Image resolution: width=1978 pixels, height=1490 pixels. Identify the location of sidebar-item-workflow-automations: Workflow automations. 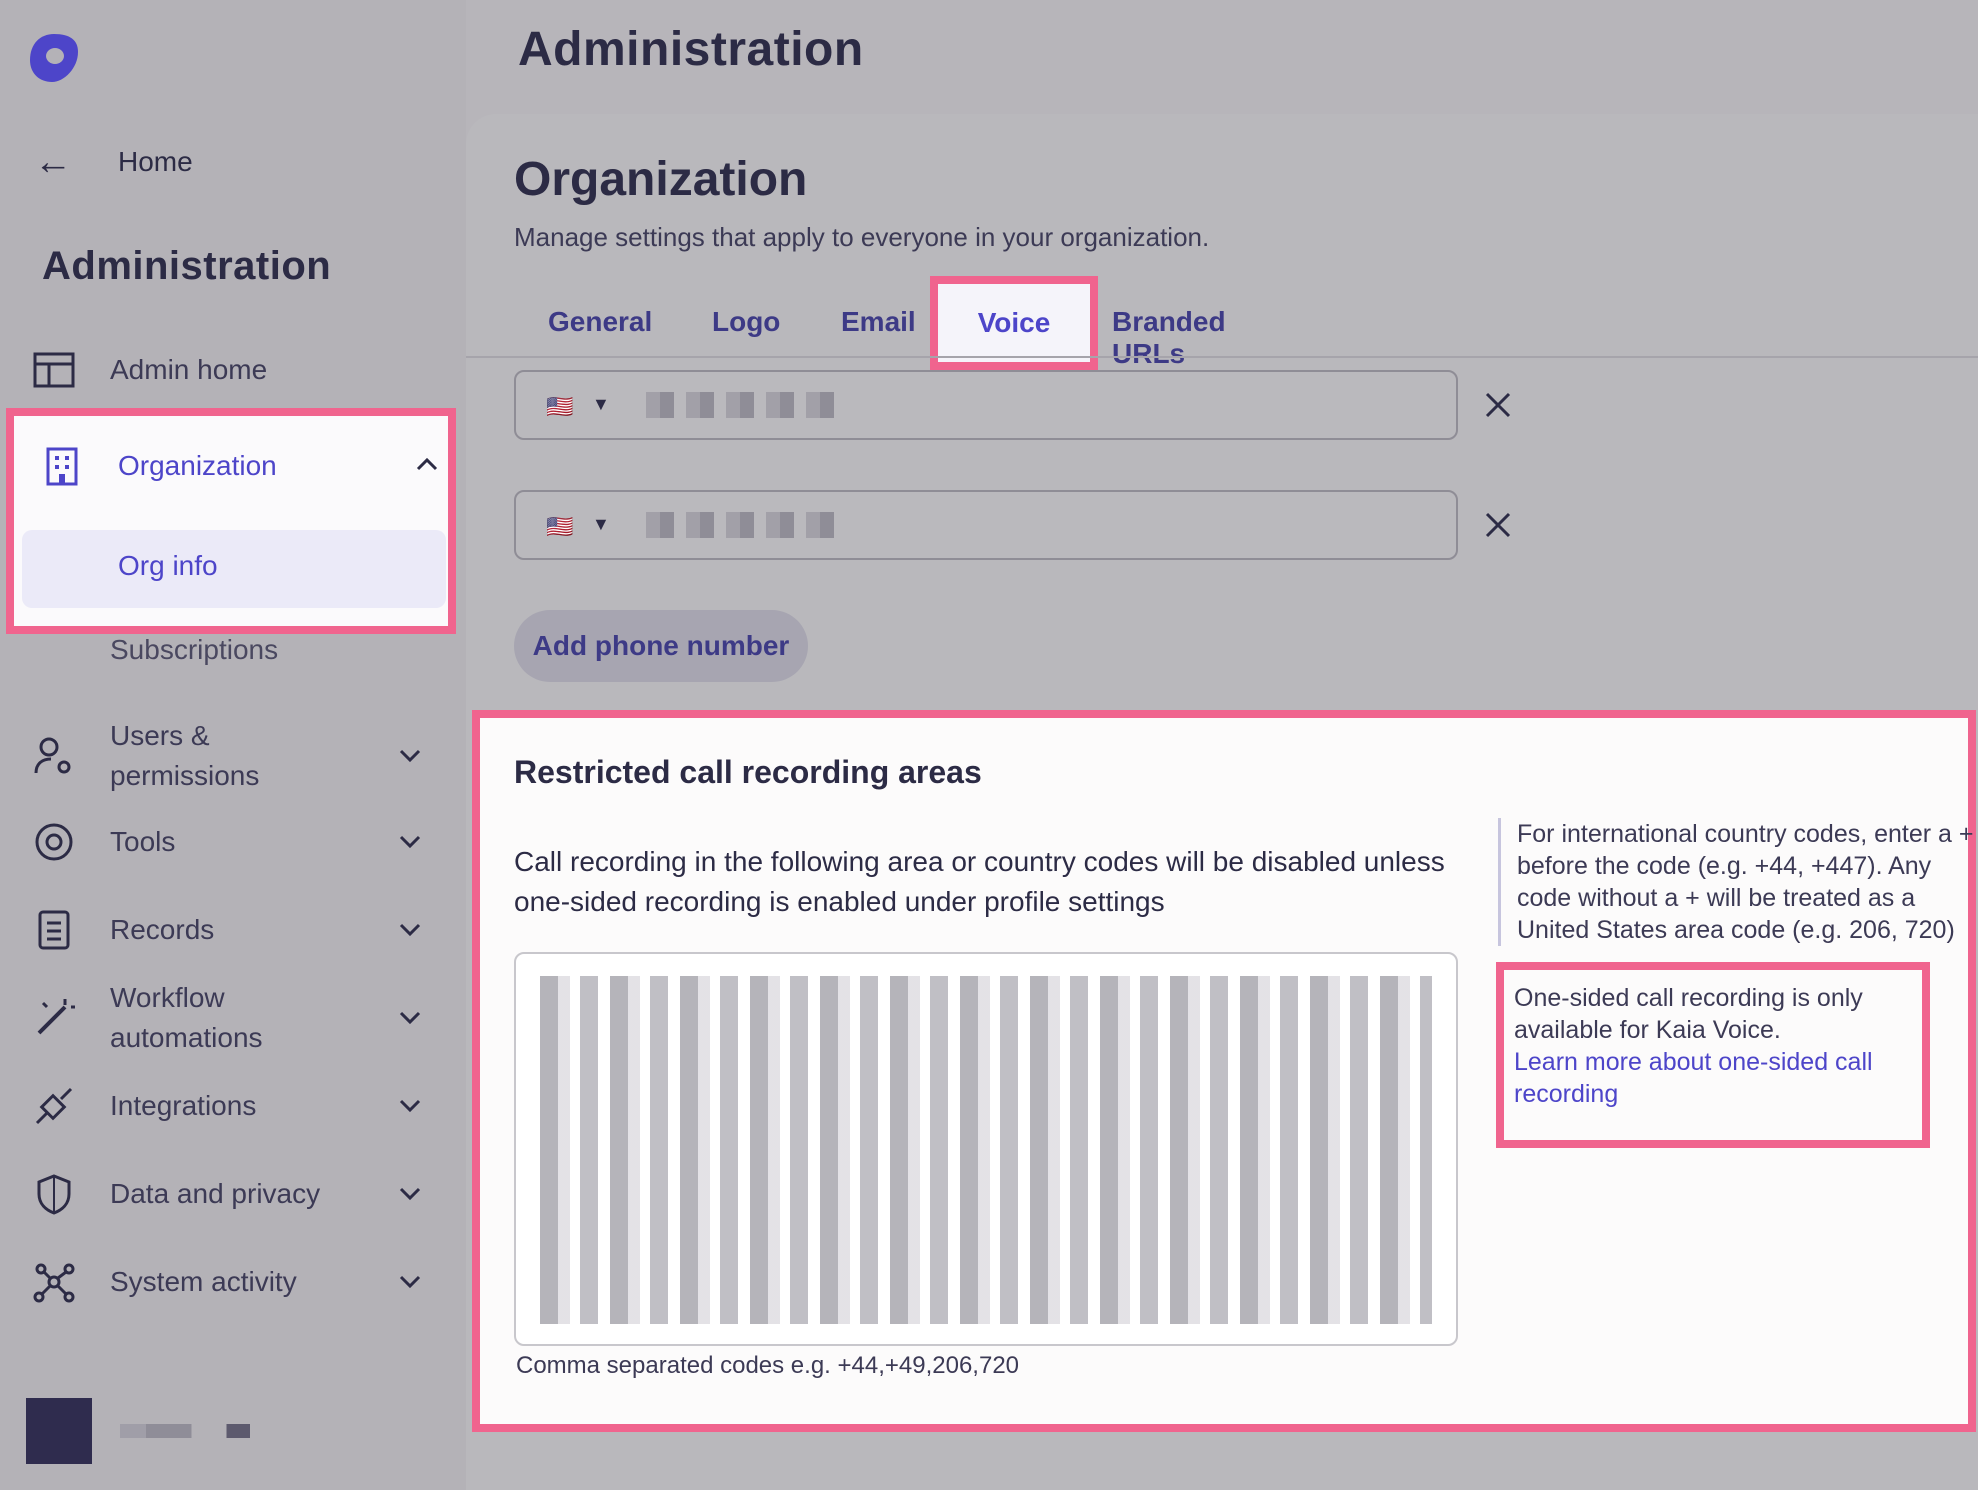
(230, 1018).